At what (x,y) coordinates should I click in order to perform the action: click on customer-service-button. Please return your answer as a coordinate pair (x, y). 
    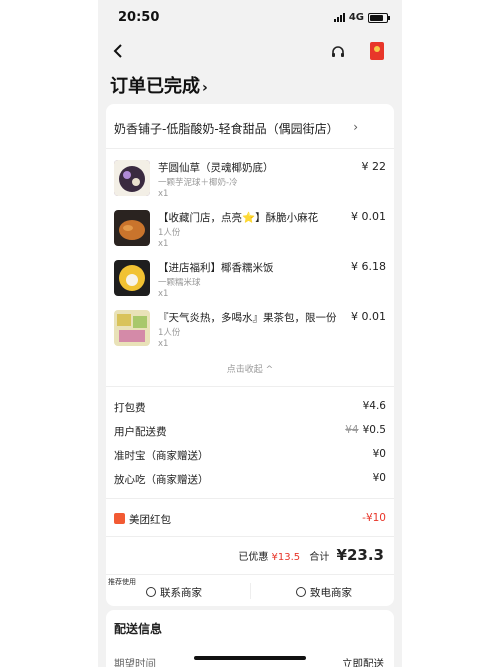
    Looking at the image, I should click on (338, 52).